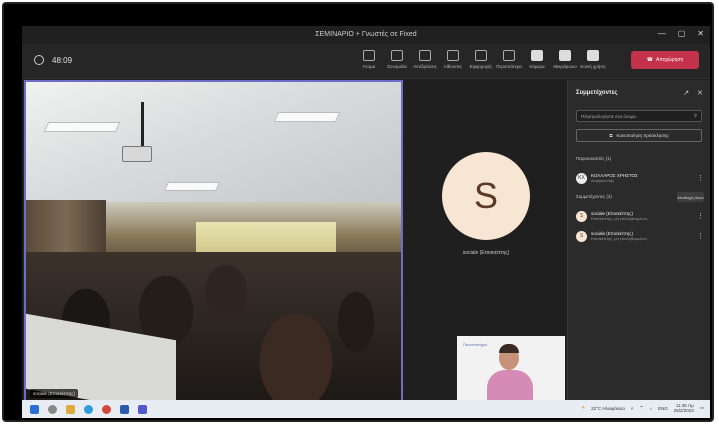 The height and width of the screenshot is (426, 719). I want to click on minimize-icon: —, so click(662, 33).